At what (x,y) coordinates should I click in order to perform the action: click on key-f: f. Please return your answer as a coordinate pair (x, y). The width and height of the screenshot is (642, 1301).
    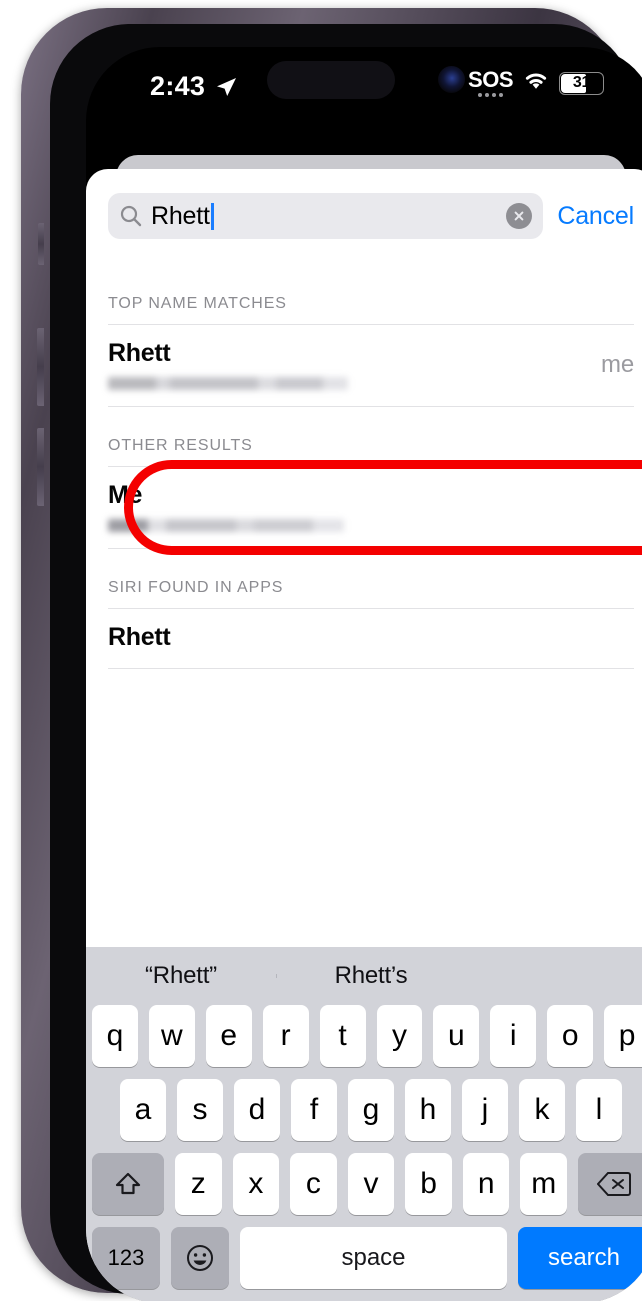
    Looking at the image, I should click on (314, 1110).